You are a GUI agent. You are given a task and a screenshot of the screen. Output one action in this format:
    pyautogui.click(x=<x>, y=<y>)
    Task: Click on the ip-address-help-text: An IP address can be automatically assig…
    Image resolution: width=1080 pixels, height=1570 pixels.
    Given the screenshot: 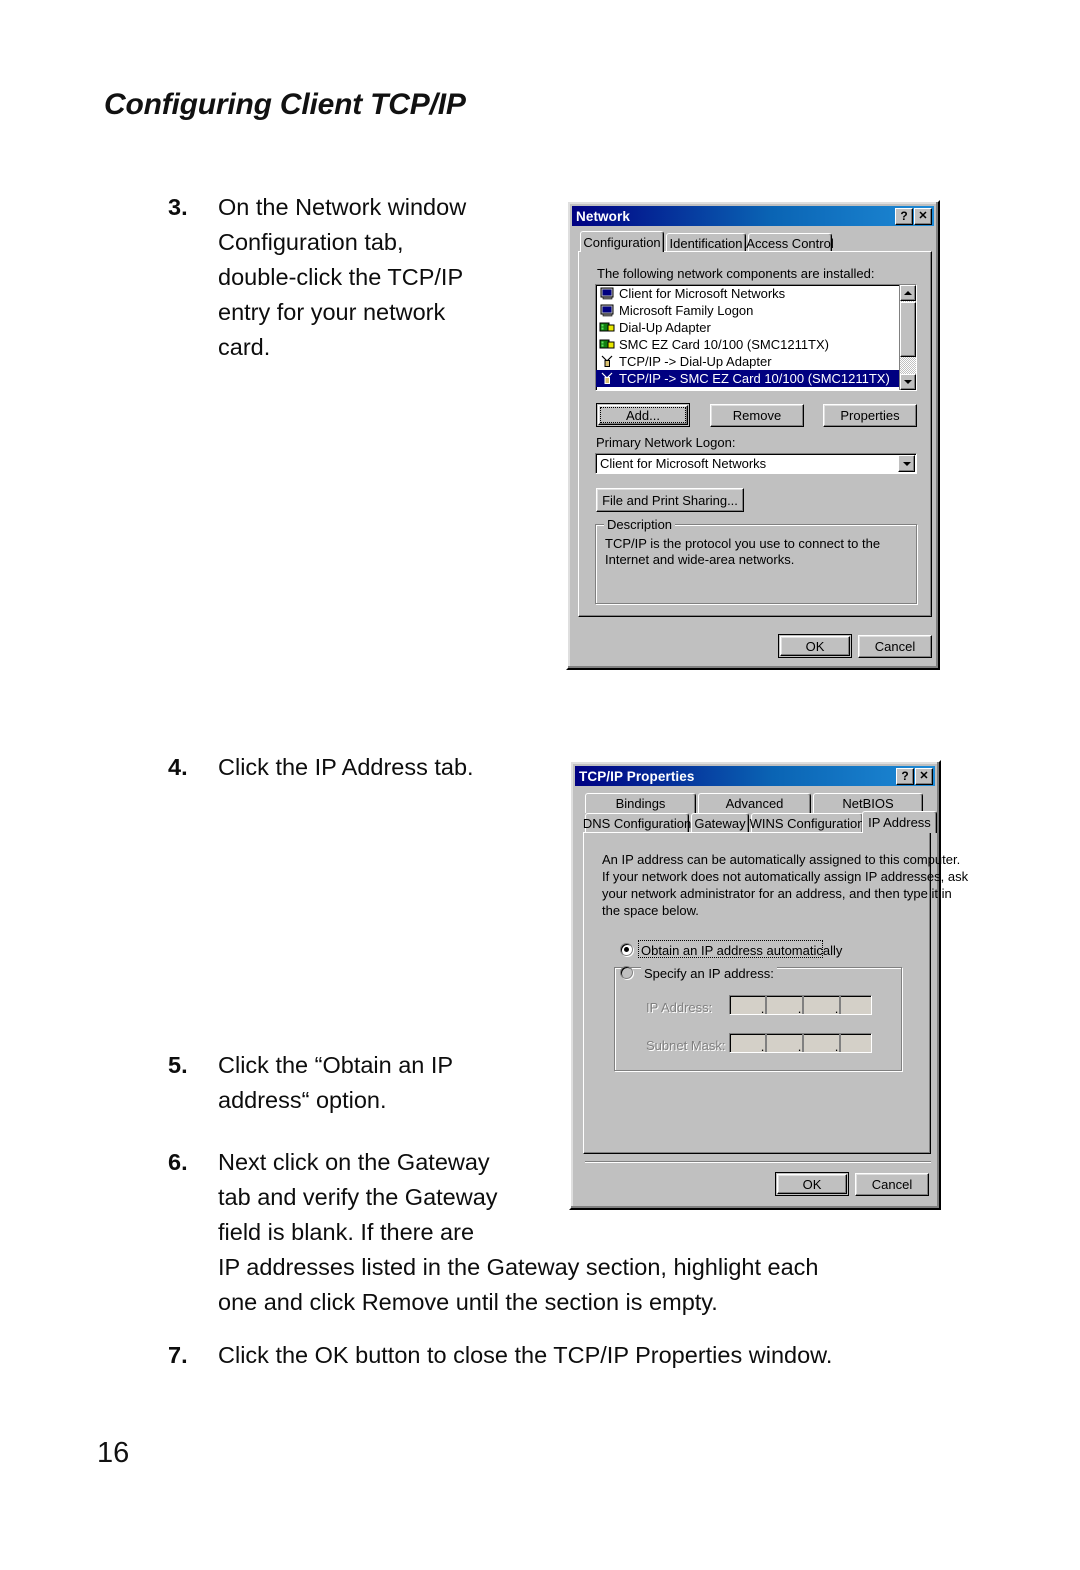 What is the action you would take?
    pyautogui.click(x=785, y=885)
    